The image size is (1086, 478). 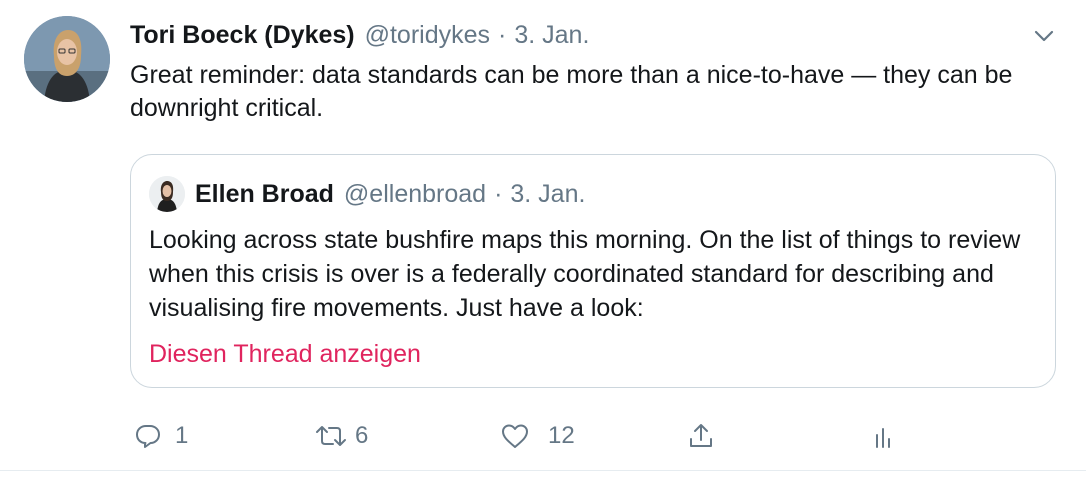 What do you see at coordinates (515, 436) in the screenshot?
I see `heart-icon` at bounding box center [515, 436].